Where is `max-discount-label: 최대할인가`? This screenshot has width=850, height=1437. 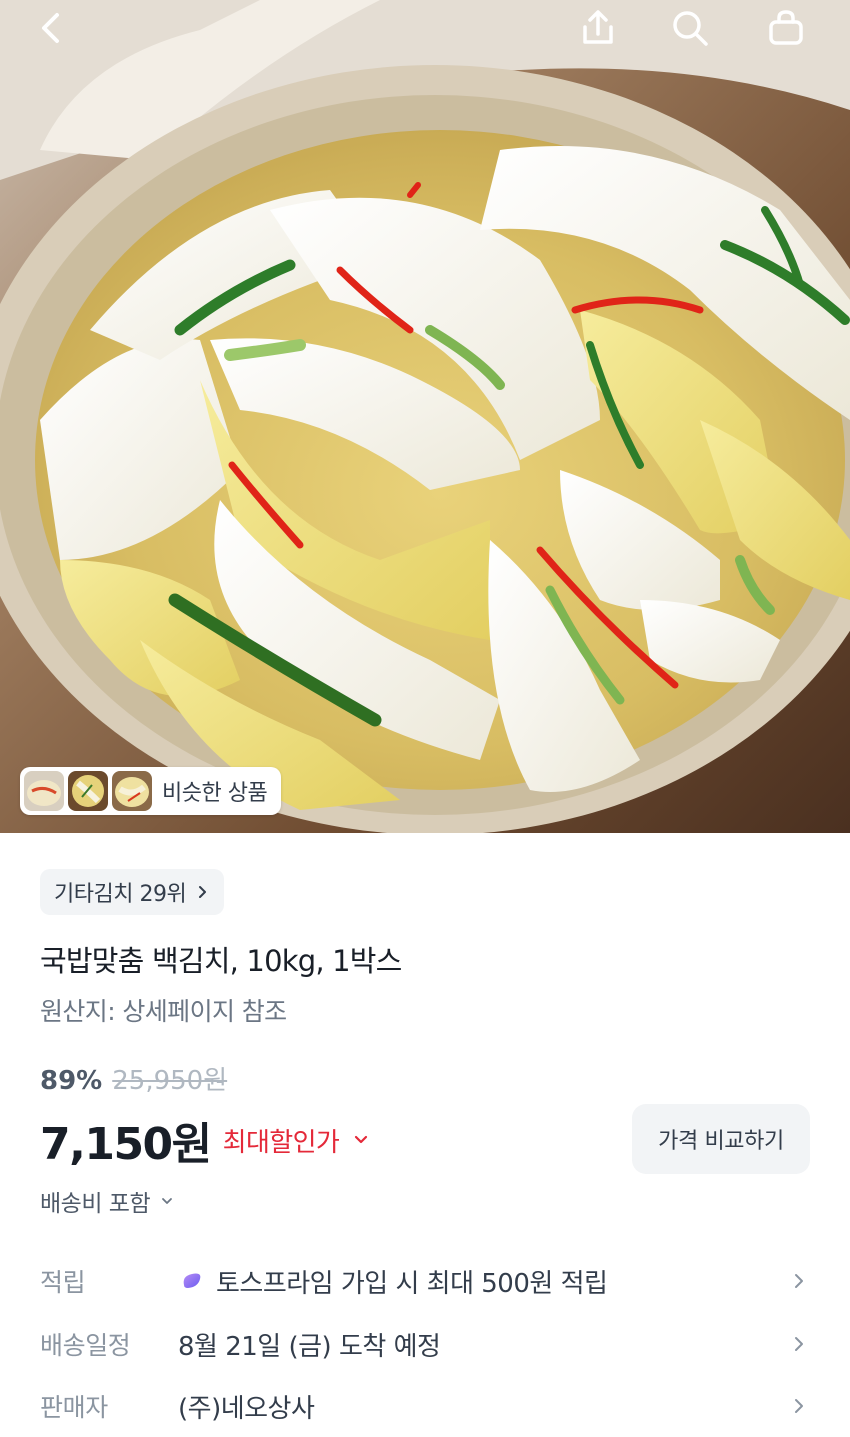 max-discount-label: 최대할인가 is located at coordinates (281, 1142).